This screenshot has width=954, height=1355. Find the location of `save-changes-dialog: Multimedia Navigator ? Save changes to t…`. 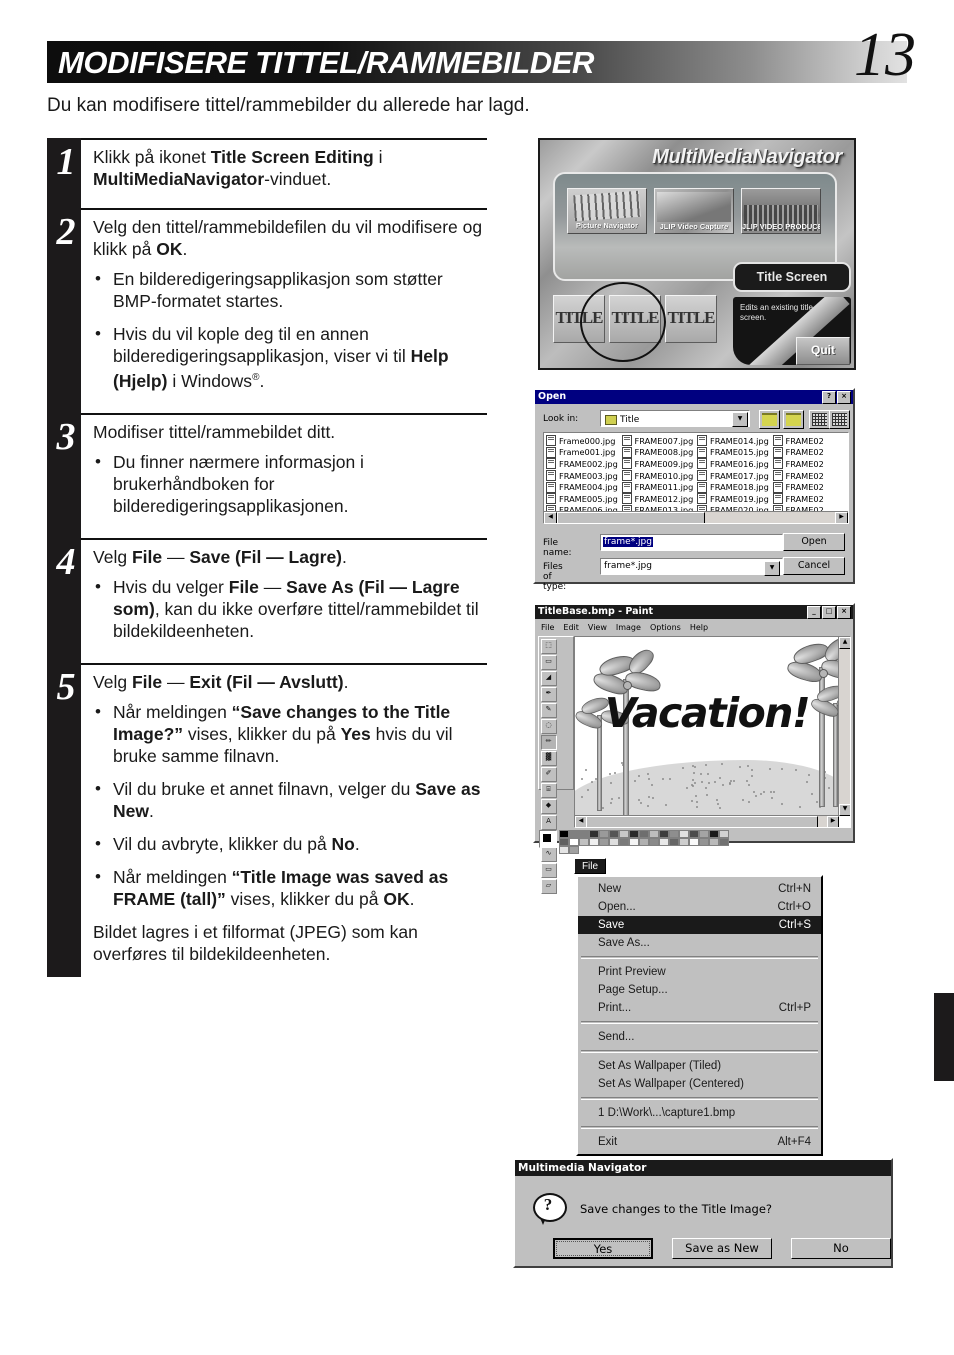

save-changes-dialog: Multimedia Navigator ? Save changes to t… is located at coordinates (703, 1213).